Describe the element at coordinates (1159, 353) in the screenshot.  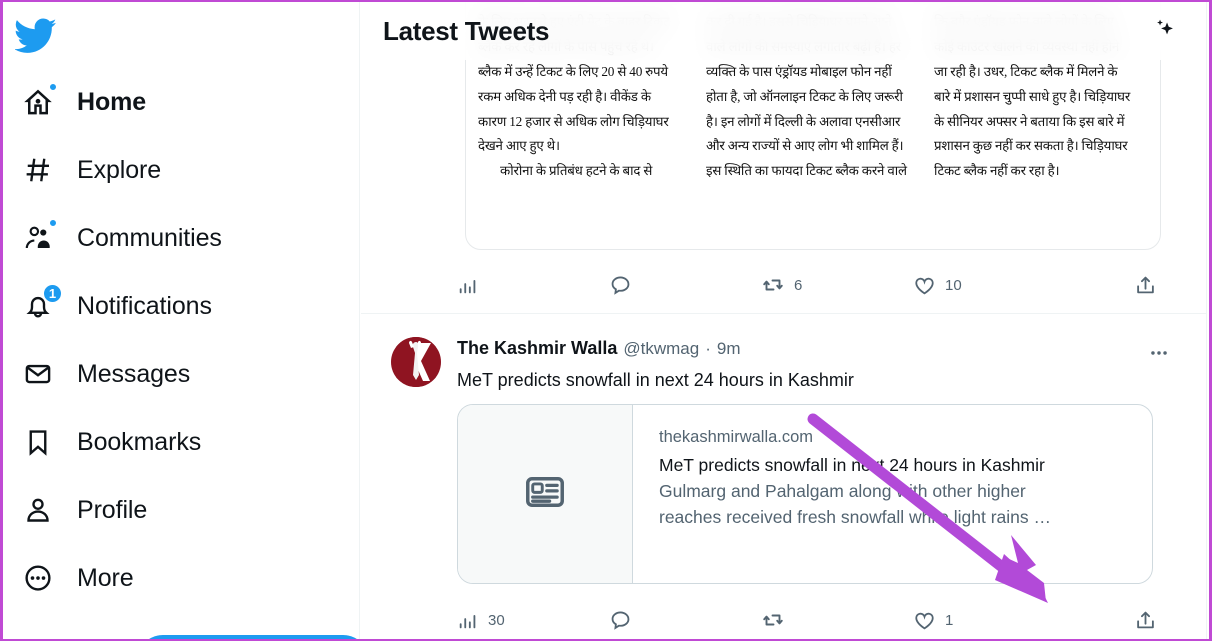
I see `more-horizontal-icon` at that location.